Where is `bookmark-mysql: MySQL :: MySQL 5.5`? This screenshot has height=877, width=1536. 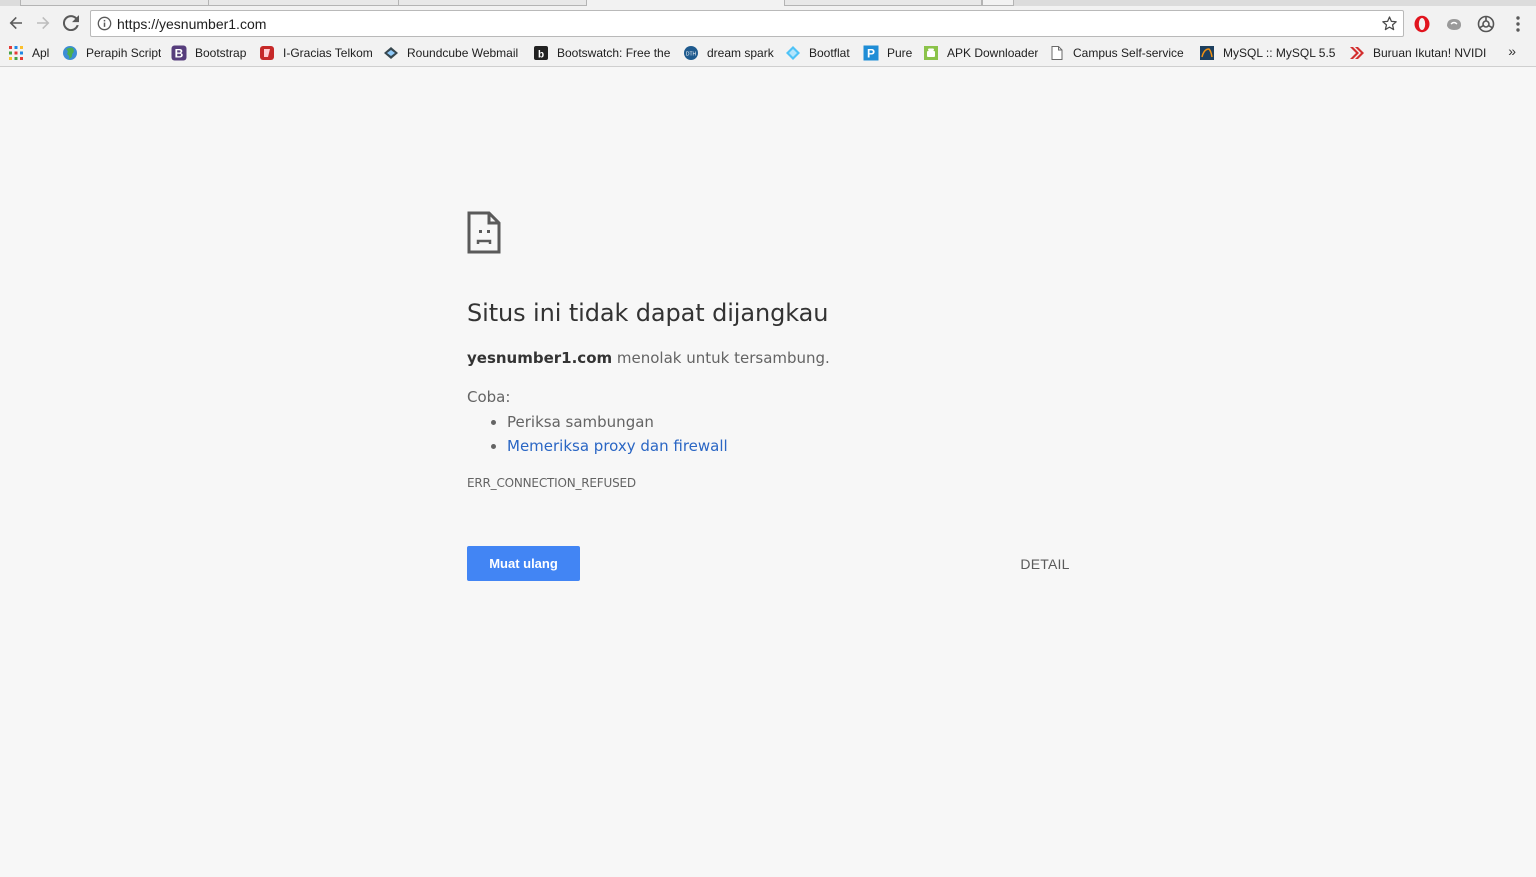
bookmark-mysql: MySQL :: MySQL 5.5 is located at coordinates (1268, 53).